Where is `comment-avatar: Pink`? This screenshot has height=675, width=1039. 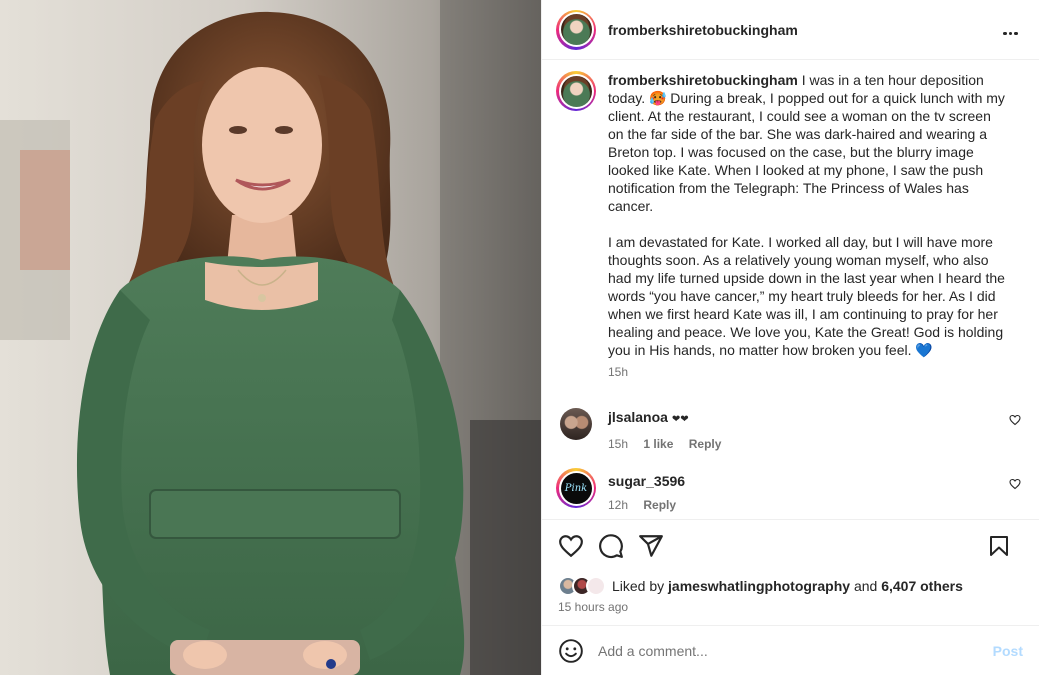
comment-avatar: Pink is located at coordinates (576, 488).